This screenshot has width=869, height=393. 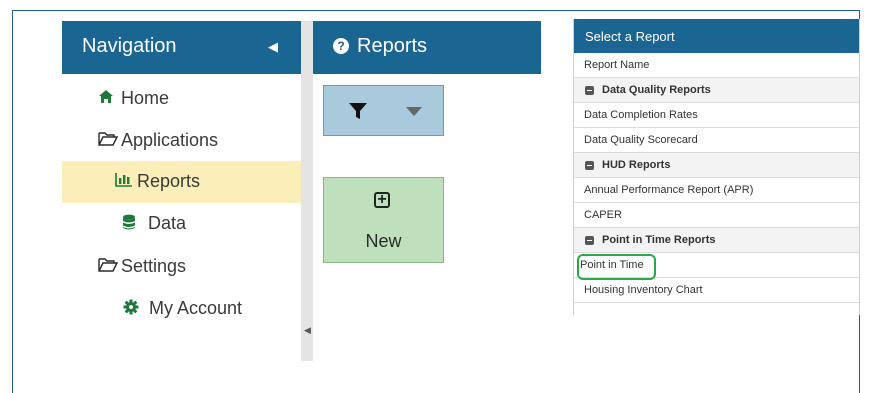 I want to click on report-group-label: HUD Reports, so click(x=636, y=165).